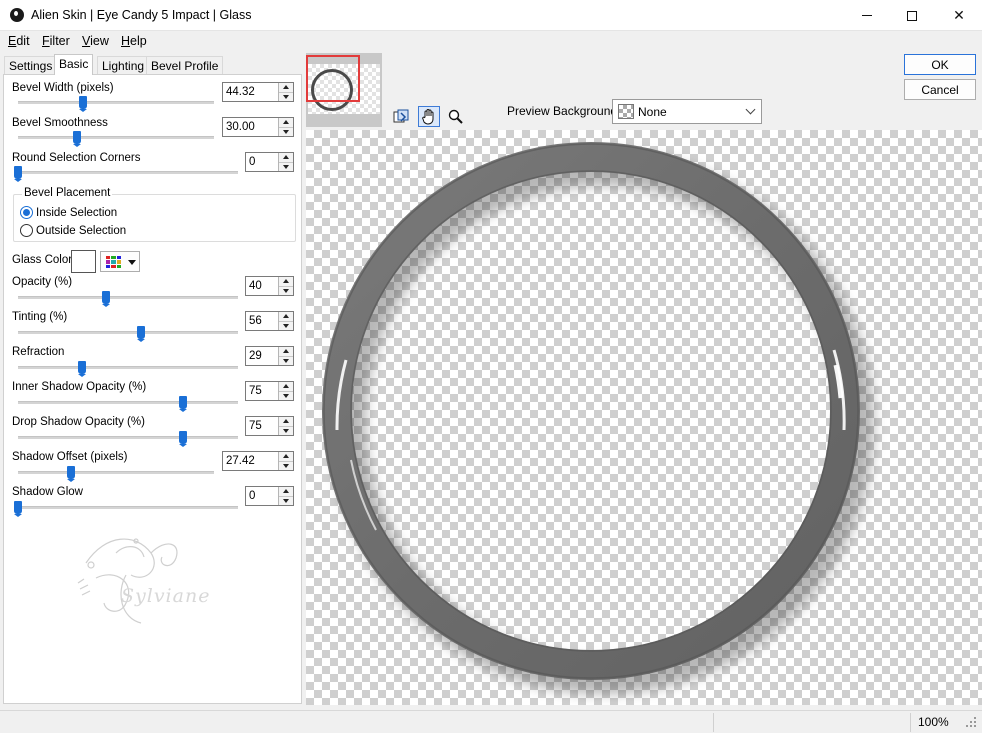  What do you see at coordinates (286, 465) in the screenshot?
I see `shadow-offset-down-button` at bounding box center [286, 465].